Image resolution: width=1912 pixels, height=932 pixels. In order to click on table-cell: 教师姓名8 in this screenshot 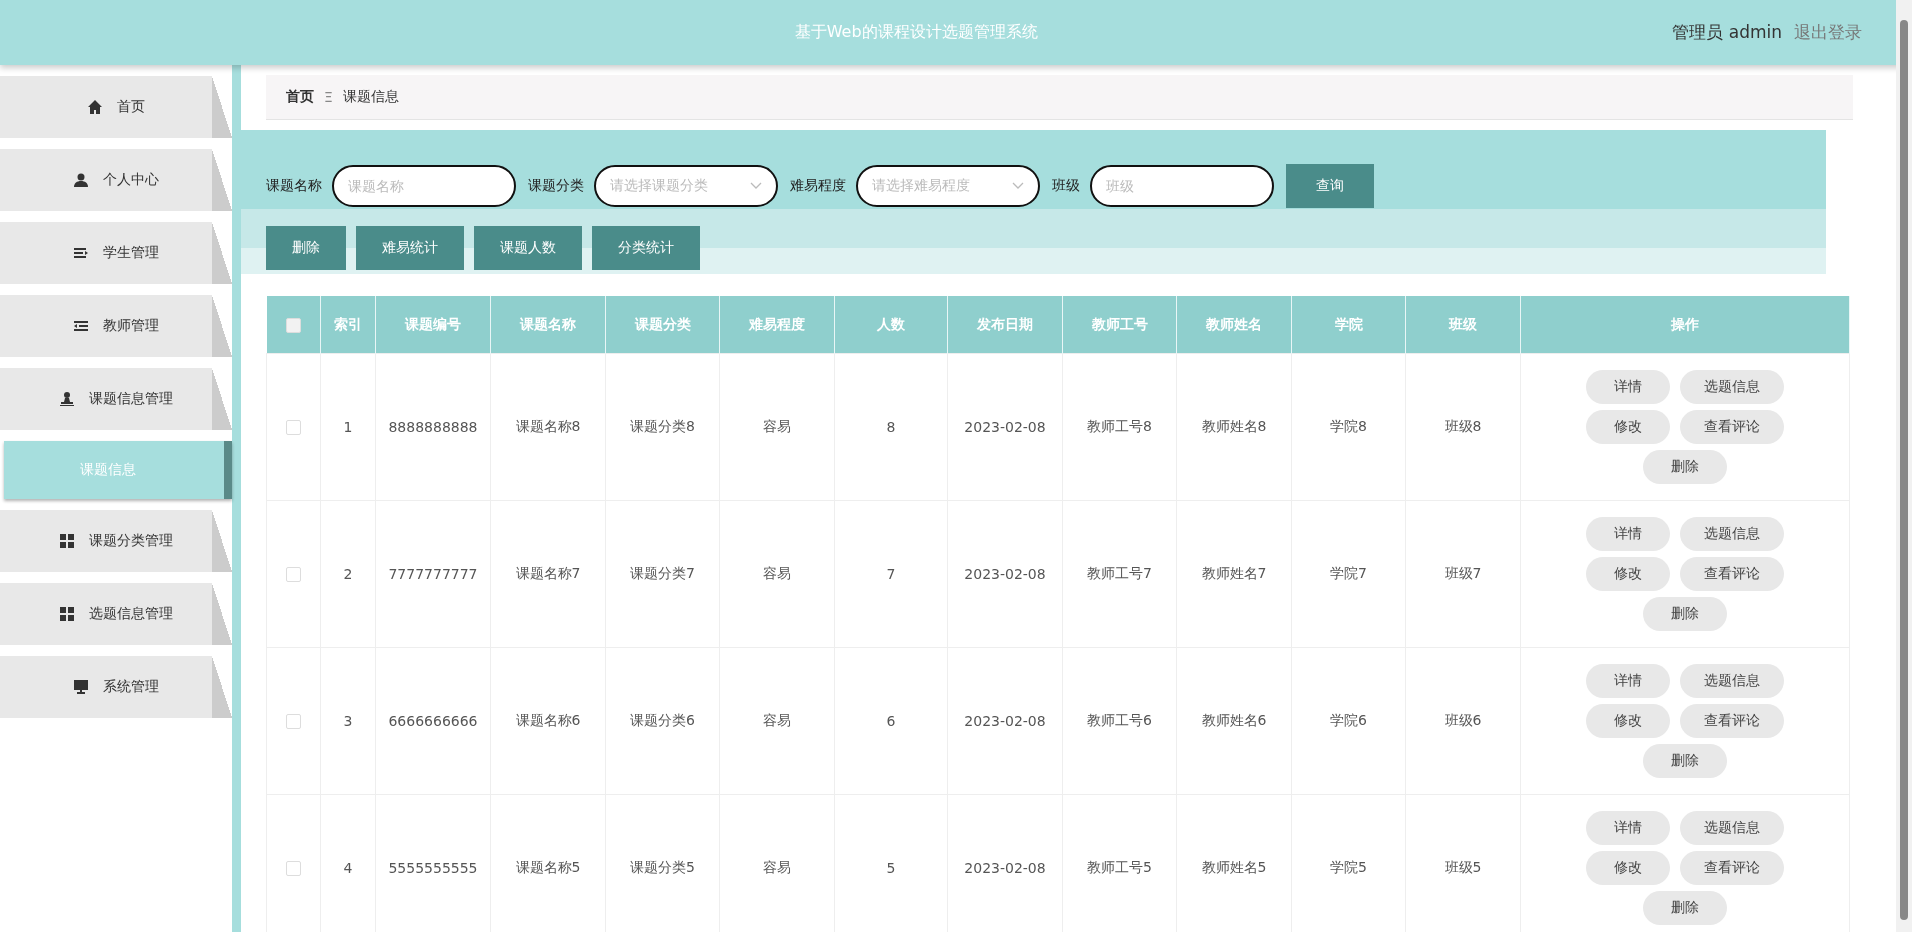, I will do `click(1234, 427)`.